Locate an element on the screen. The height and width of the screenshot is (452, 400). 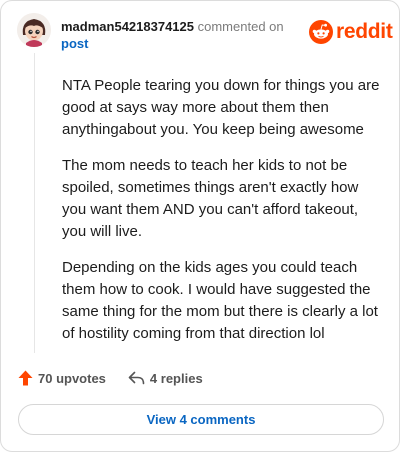
replies-count: 4 replies is located at coordinates (176, 378).